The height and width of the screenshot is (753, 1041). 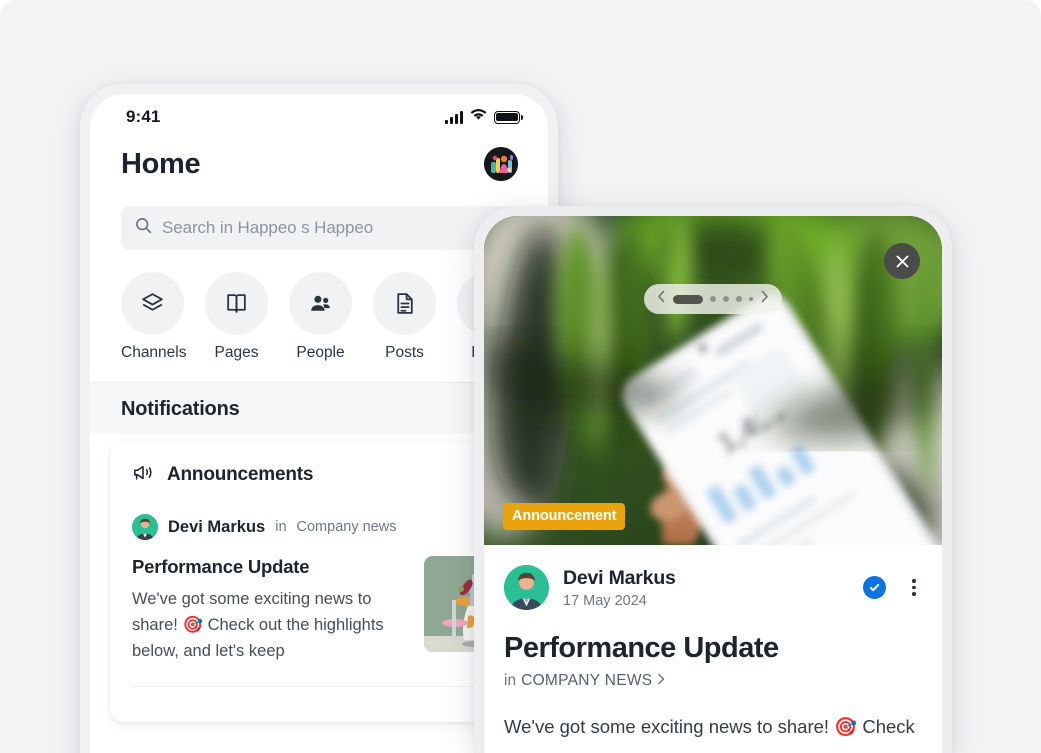 I want to click on search-icon, so click(x=143, y=228).